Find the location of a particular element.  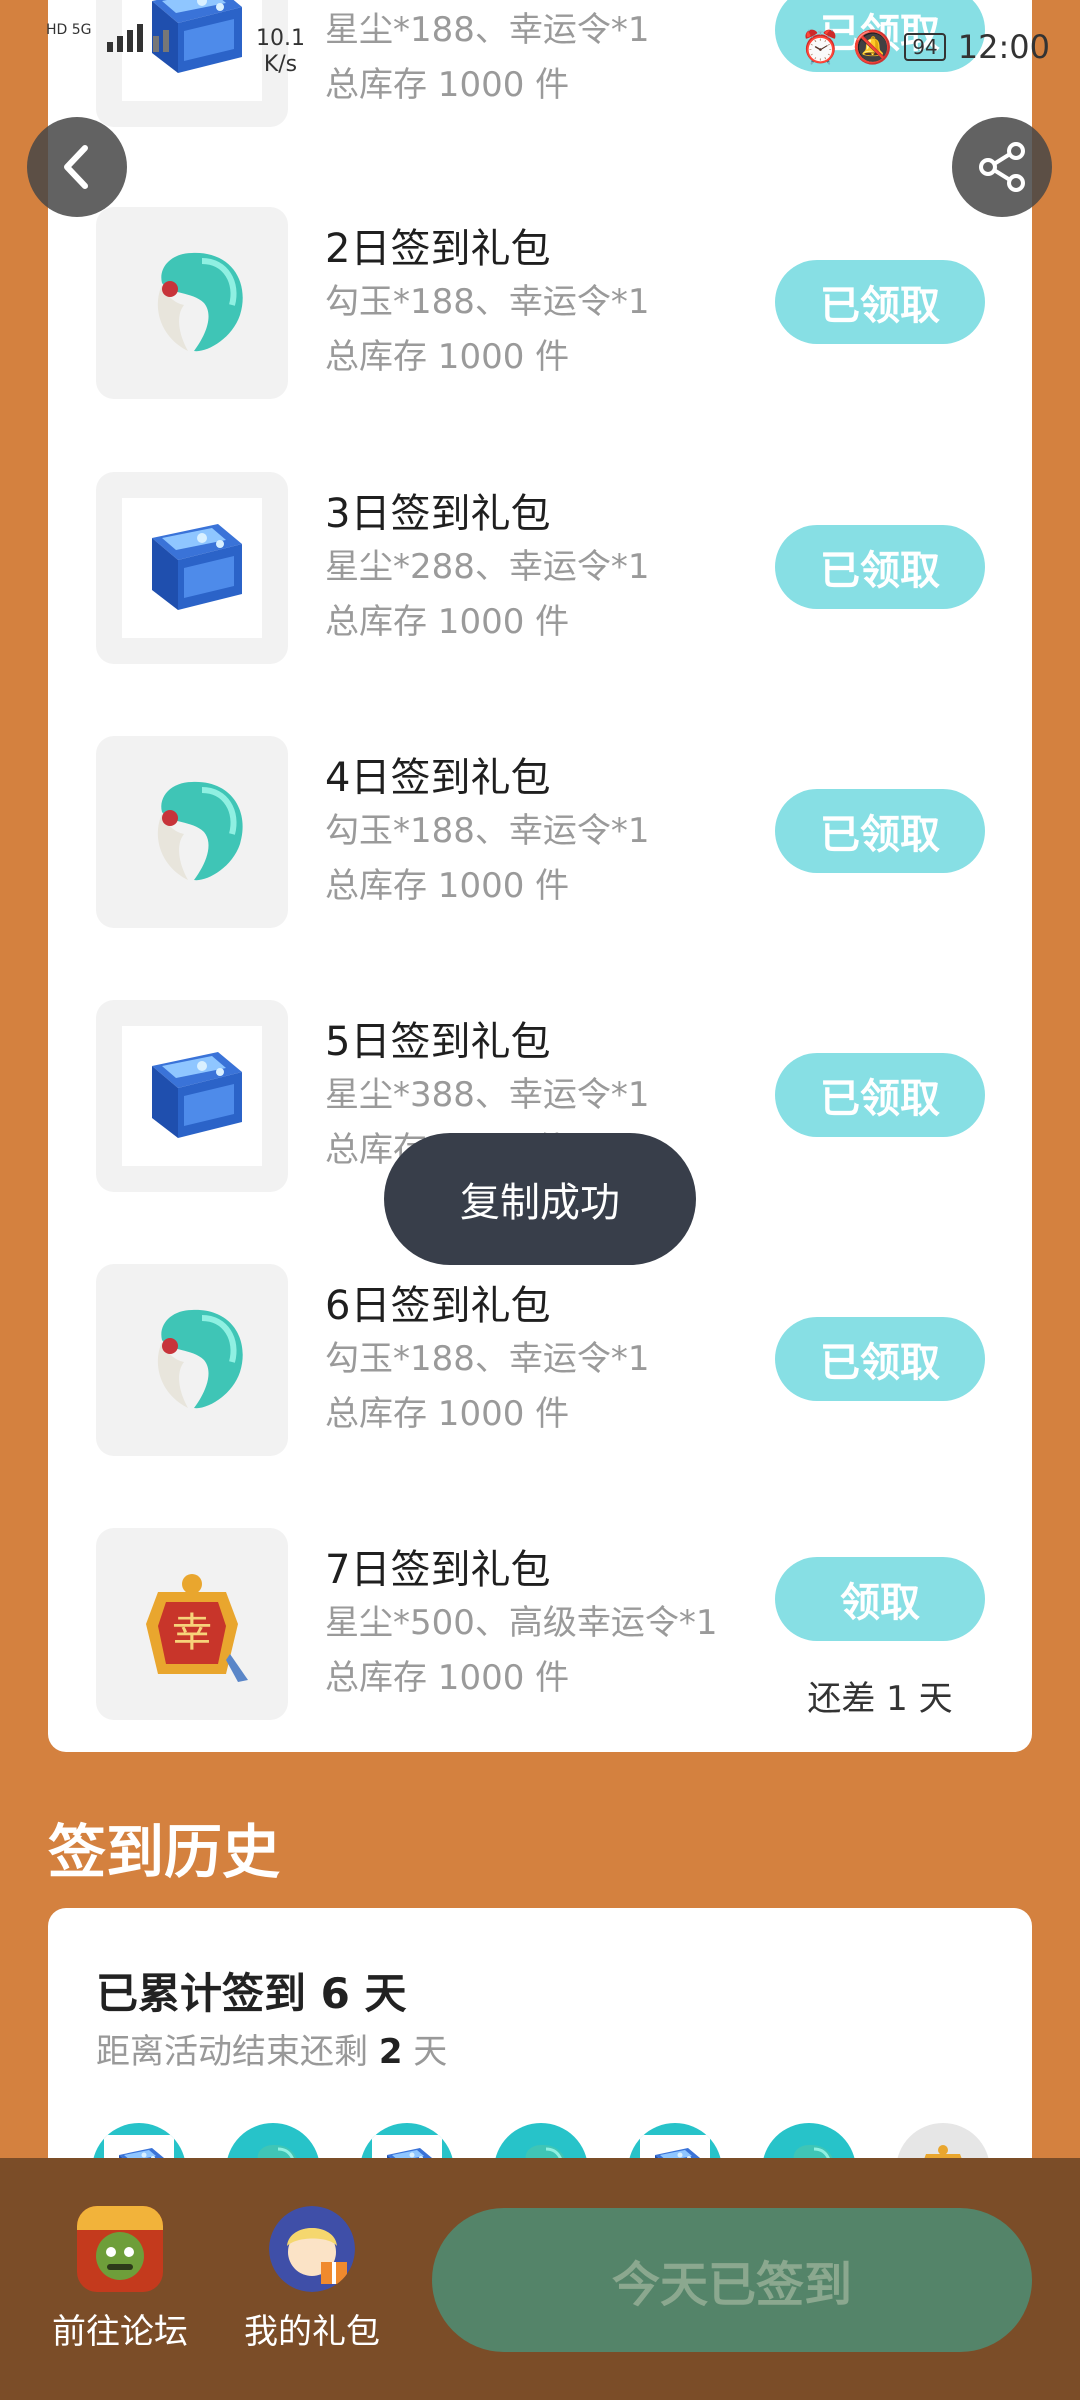

days-remaining-label: 还差 1 天 is located at coordinates (880, 1699).